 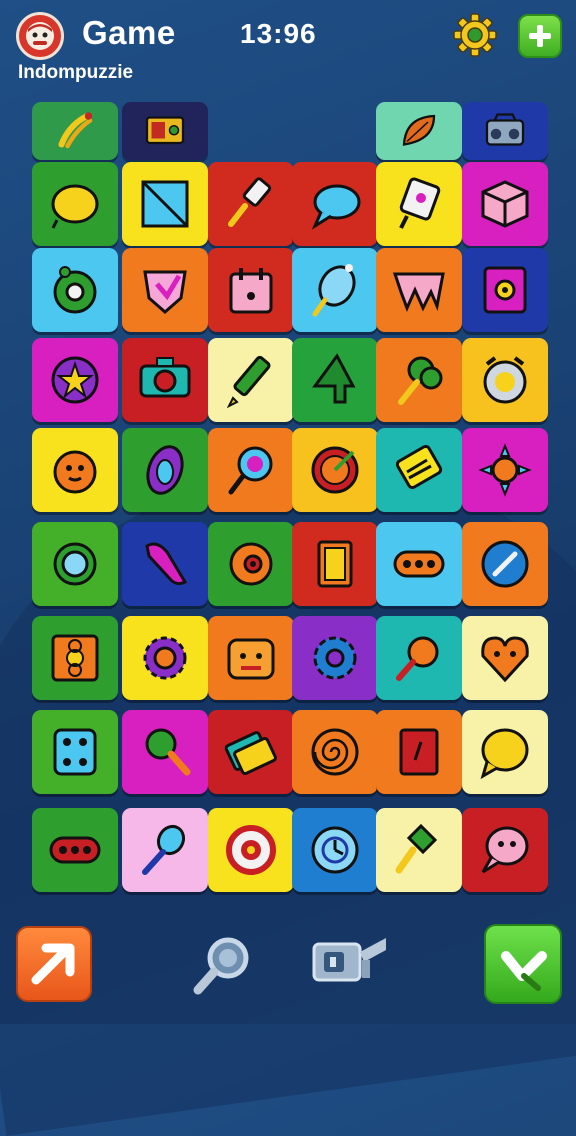 What do you see at coordinates (349, 960) in the screenshot?
I see `projector-icon` at bounding box center [349, 960].